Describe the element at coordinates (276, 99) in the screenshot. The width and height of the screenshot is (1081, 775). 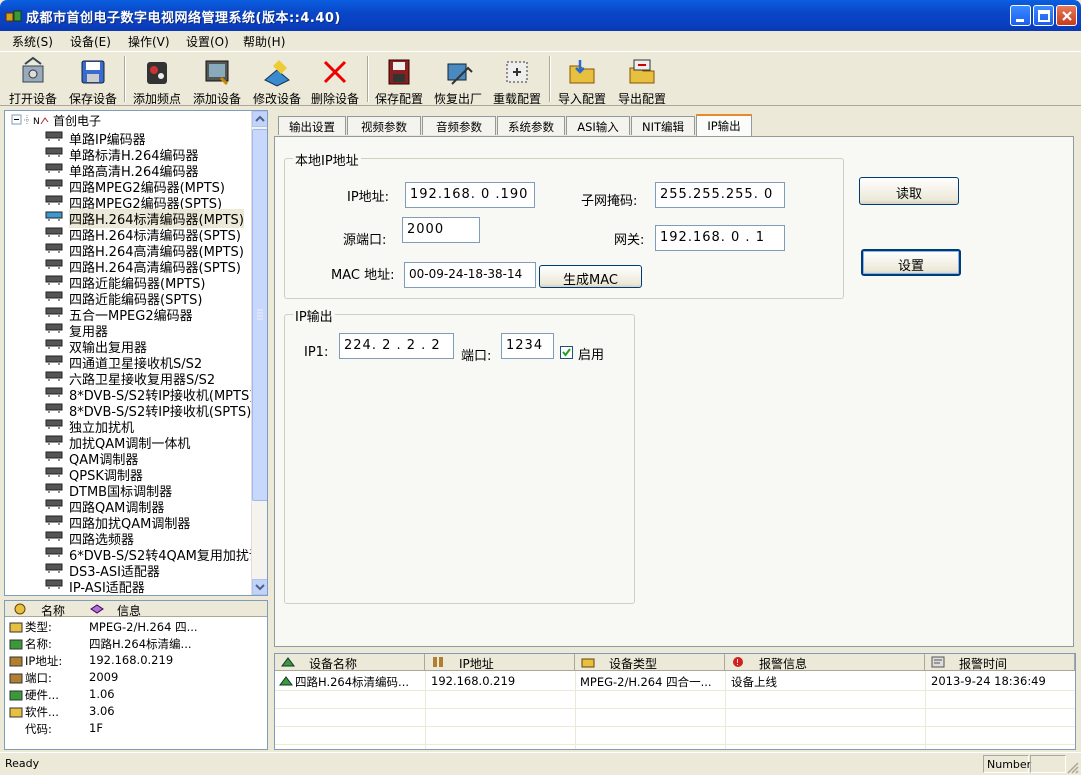
I see `toolbar-label: 修改设备` at that location.